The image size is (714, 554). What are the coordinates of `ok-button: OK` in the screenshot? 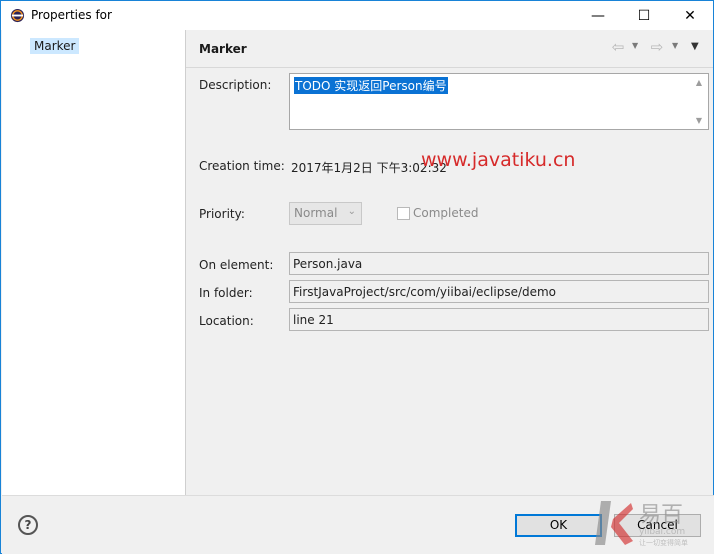 It's located at (558, 525).